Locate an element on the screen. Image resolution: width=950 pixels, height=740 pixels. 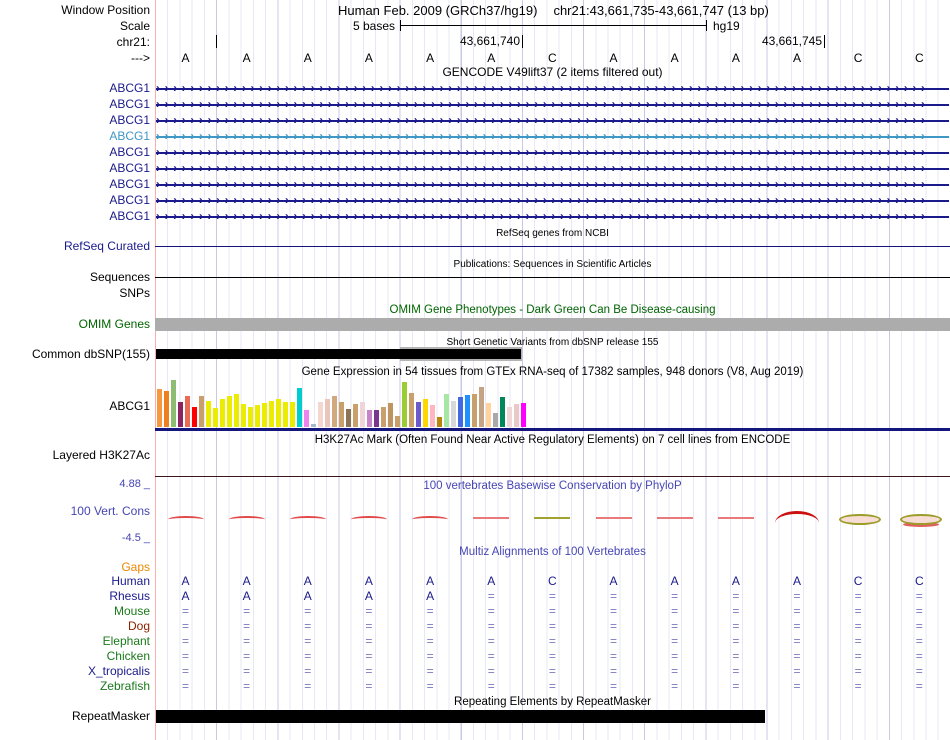
multiz-species-label: Human is located at coordinates (75, 581).